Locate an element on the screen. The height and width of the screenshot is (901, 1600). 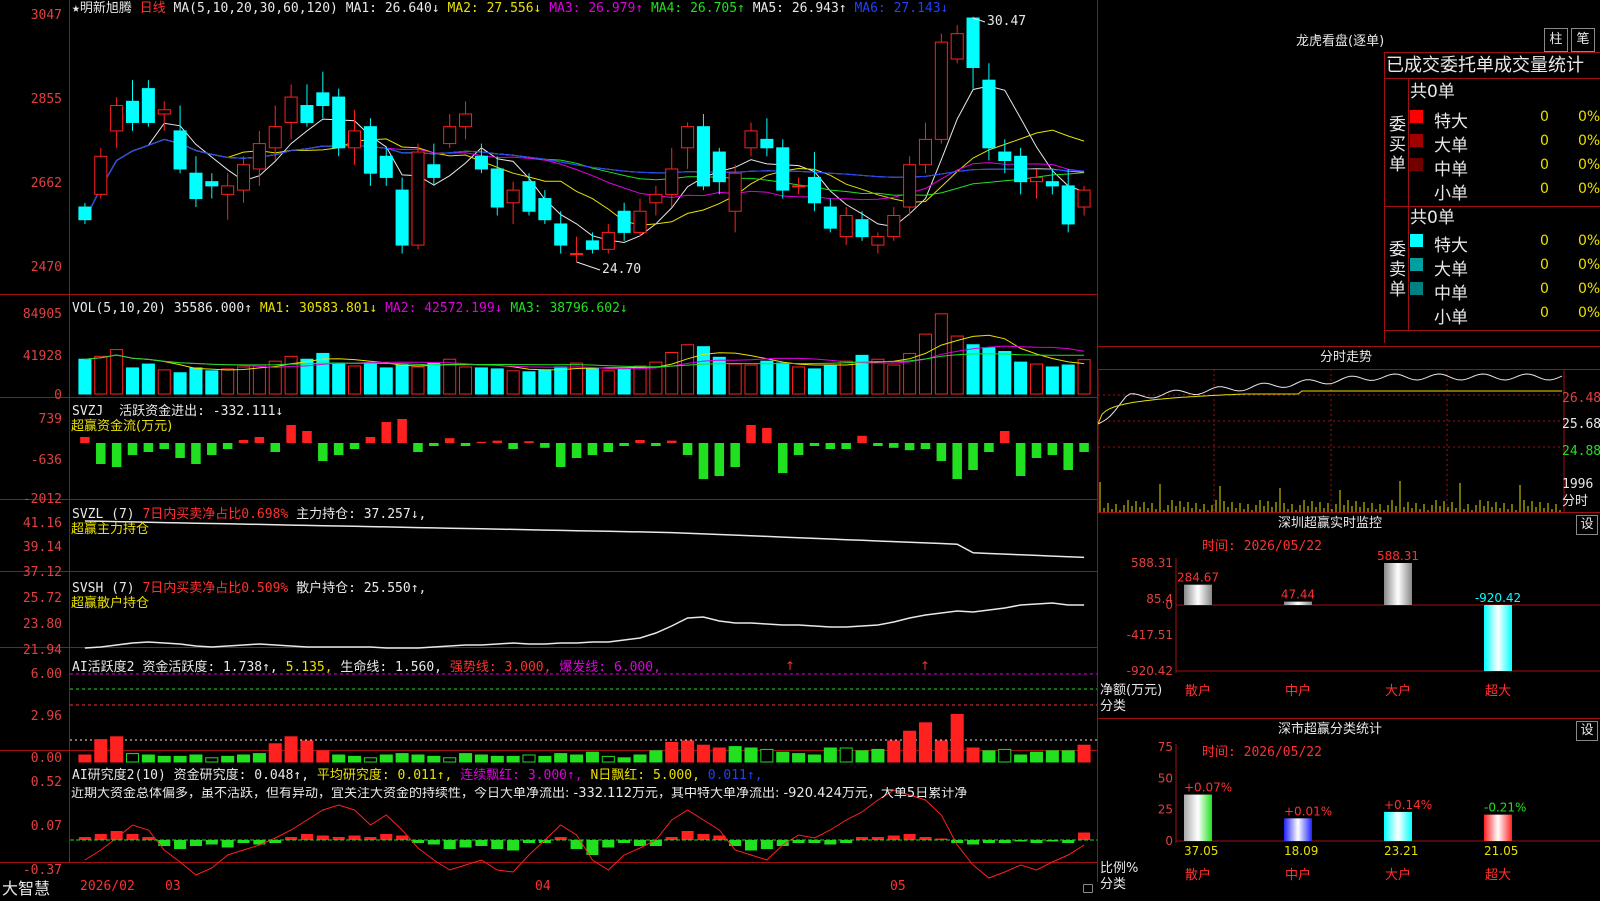
order-row-label: 中单 is located at coordinates (1451, 170).